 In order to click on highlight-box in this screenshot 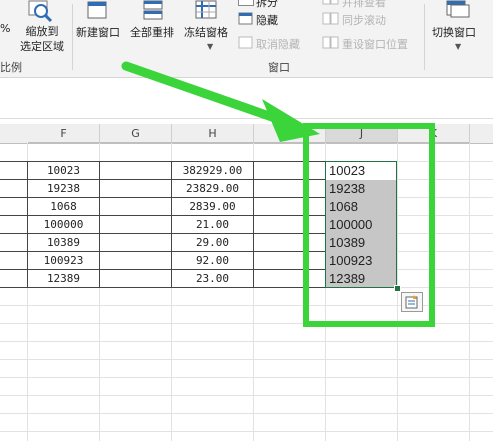, I will do `click(369, 225)`.